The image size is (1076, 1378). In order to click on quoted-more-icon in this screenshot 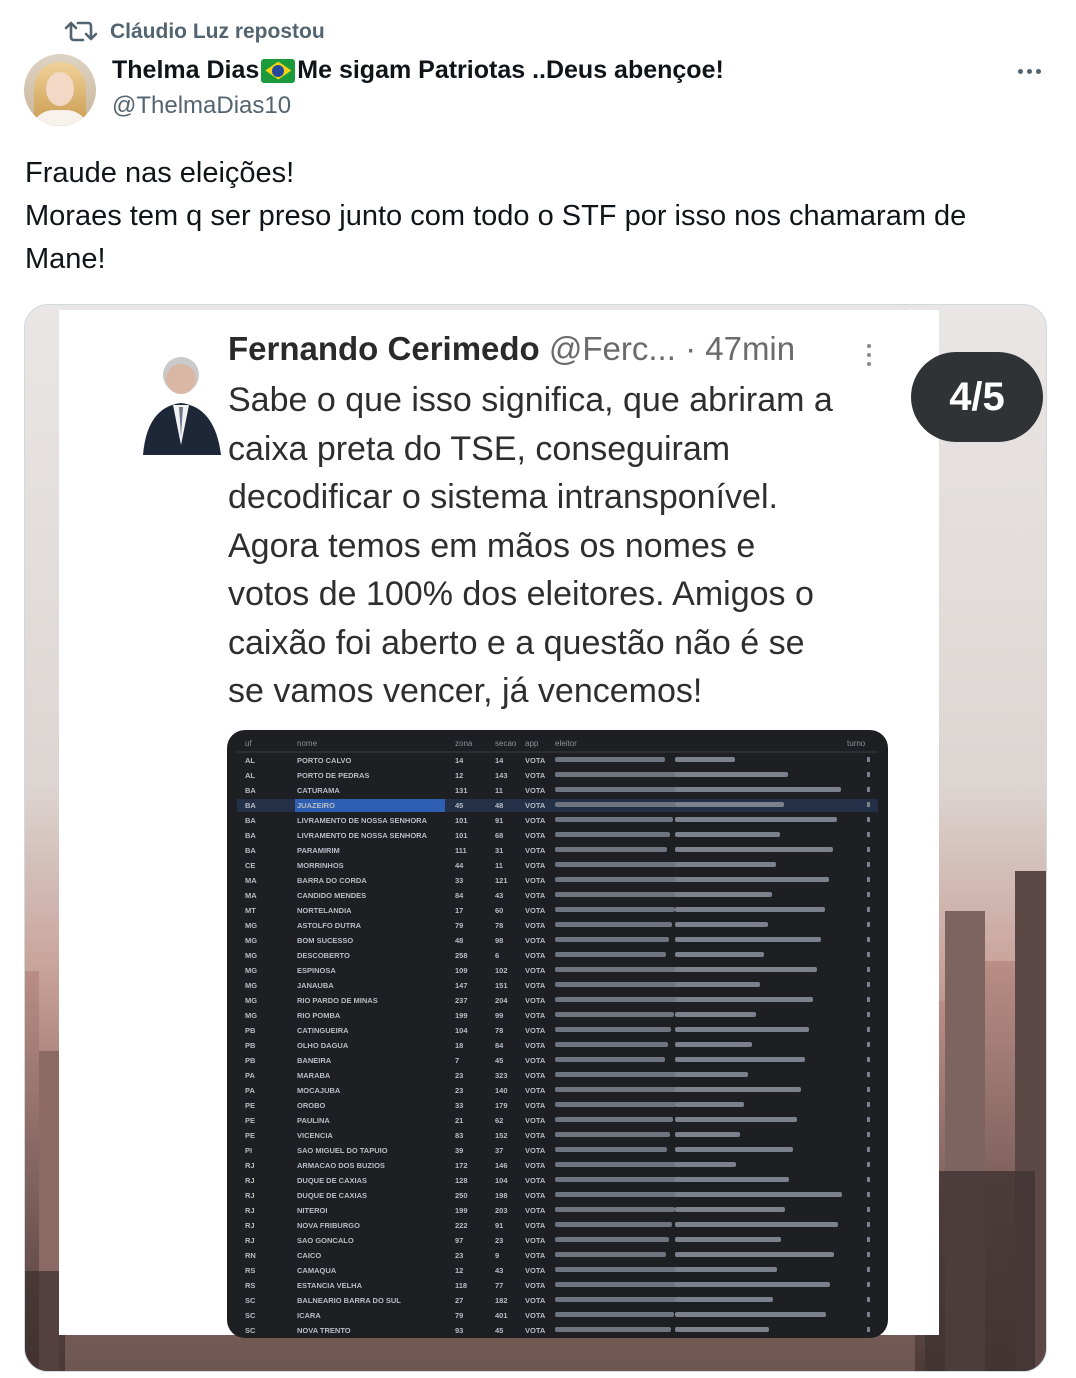, I will do `click(870, 357)`.